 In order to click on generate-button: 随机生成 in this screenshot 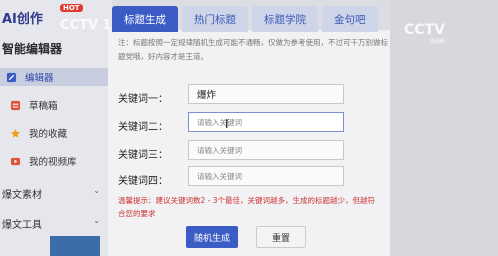, I will do `click(212, 237)`.